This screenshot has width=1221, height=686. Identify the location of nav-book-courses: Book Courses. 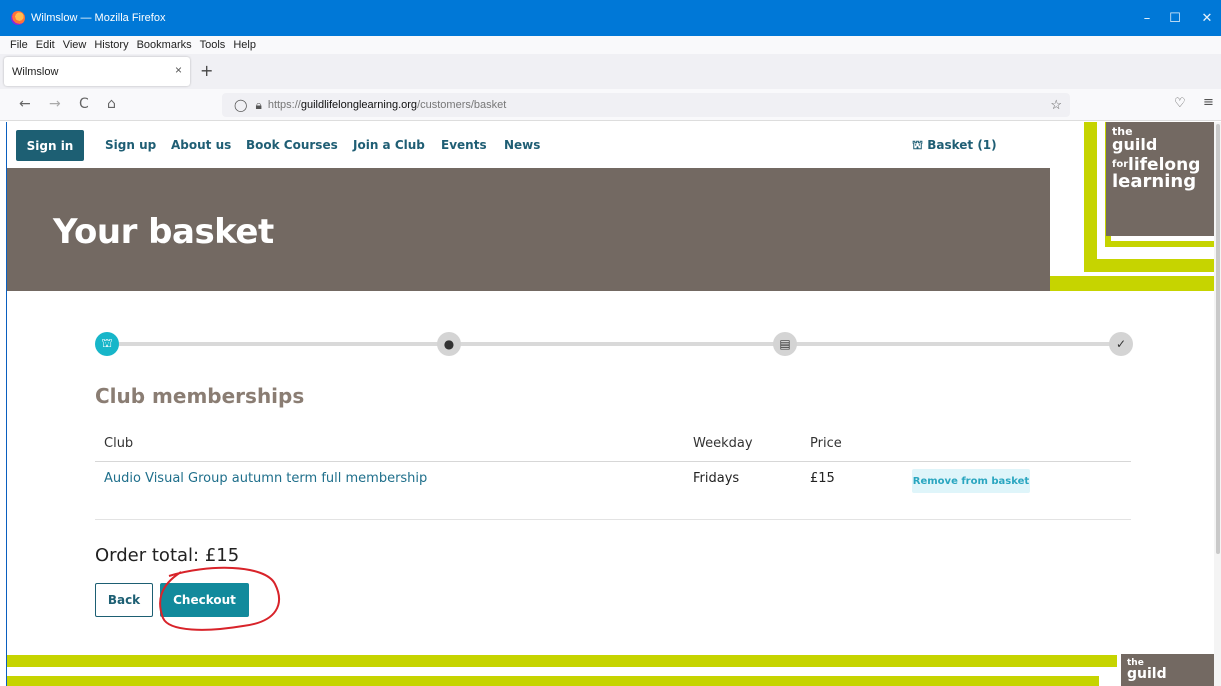
(292, 145).